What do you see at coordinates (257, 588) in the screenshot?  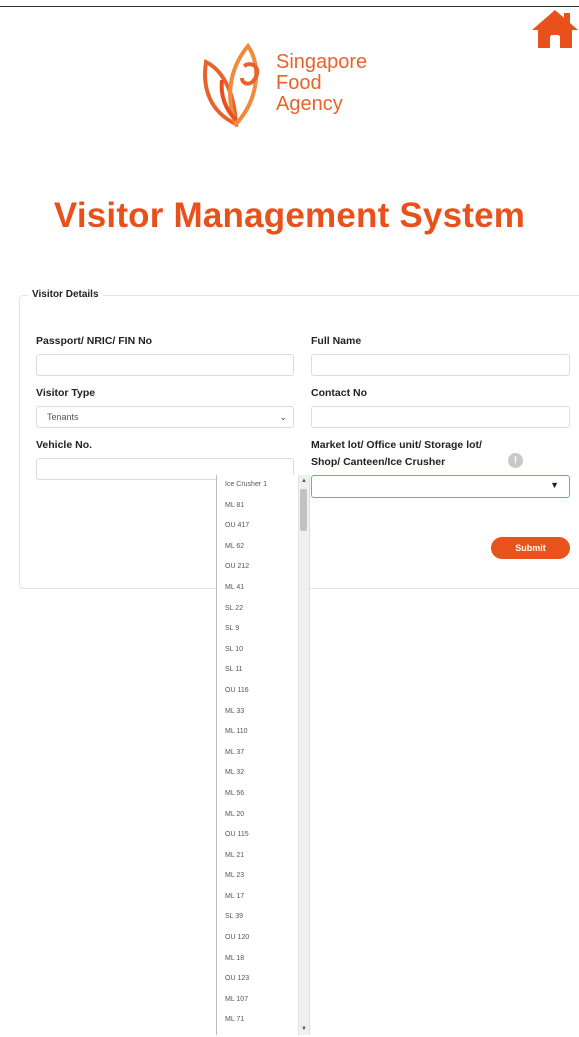 I see `dropdown-option: ML 41` at bounding box center [257, 588].